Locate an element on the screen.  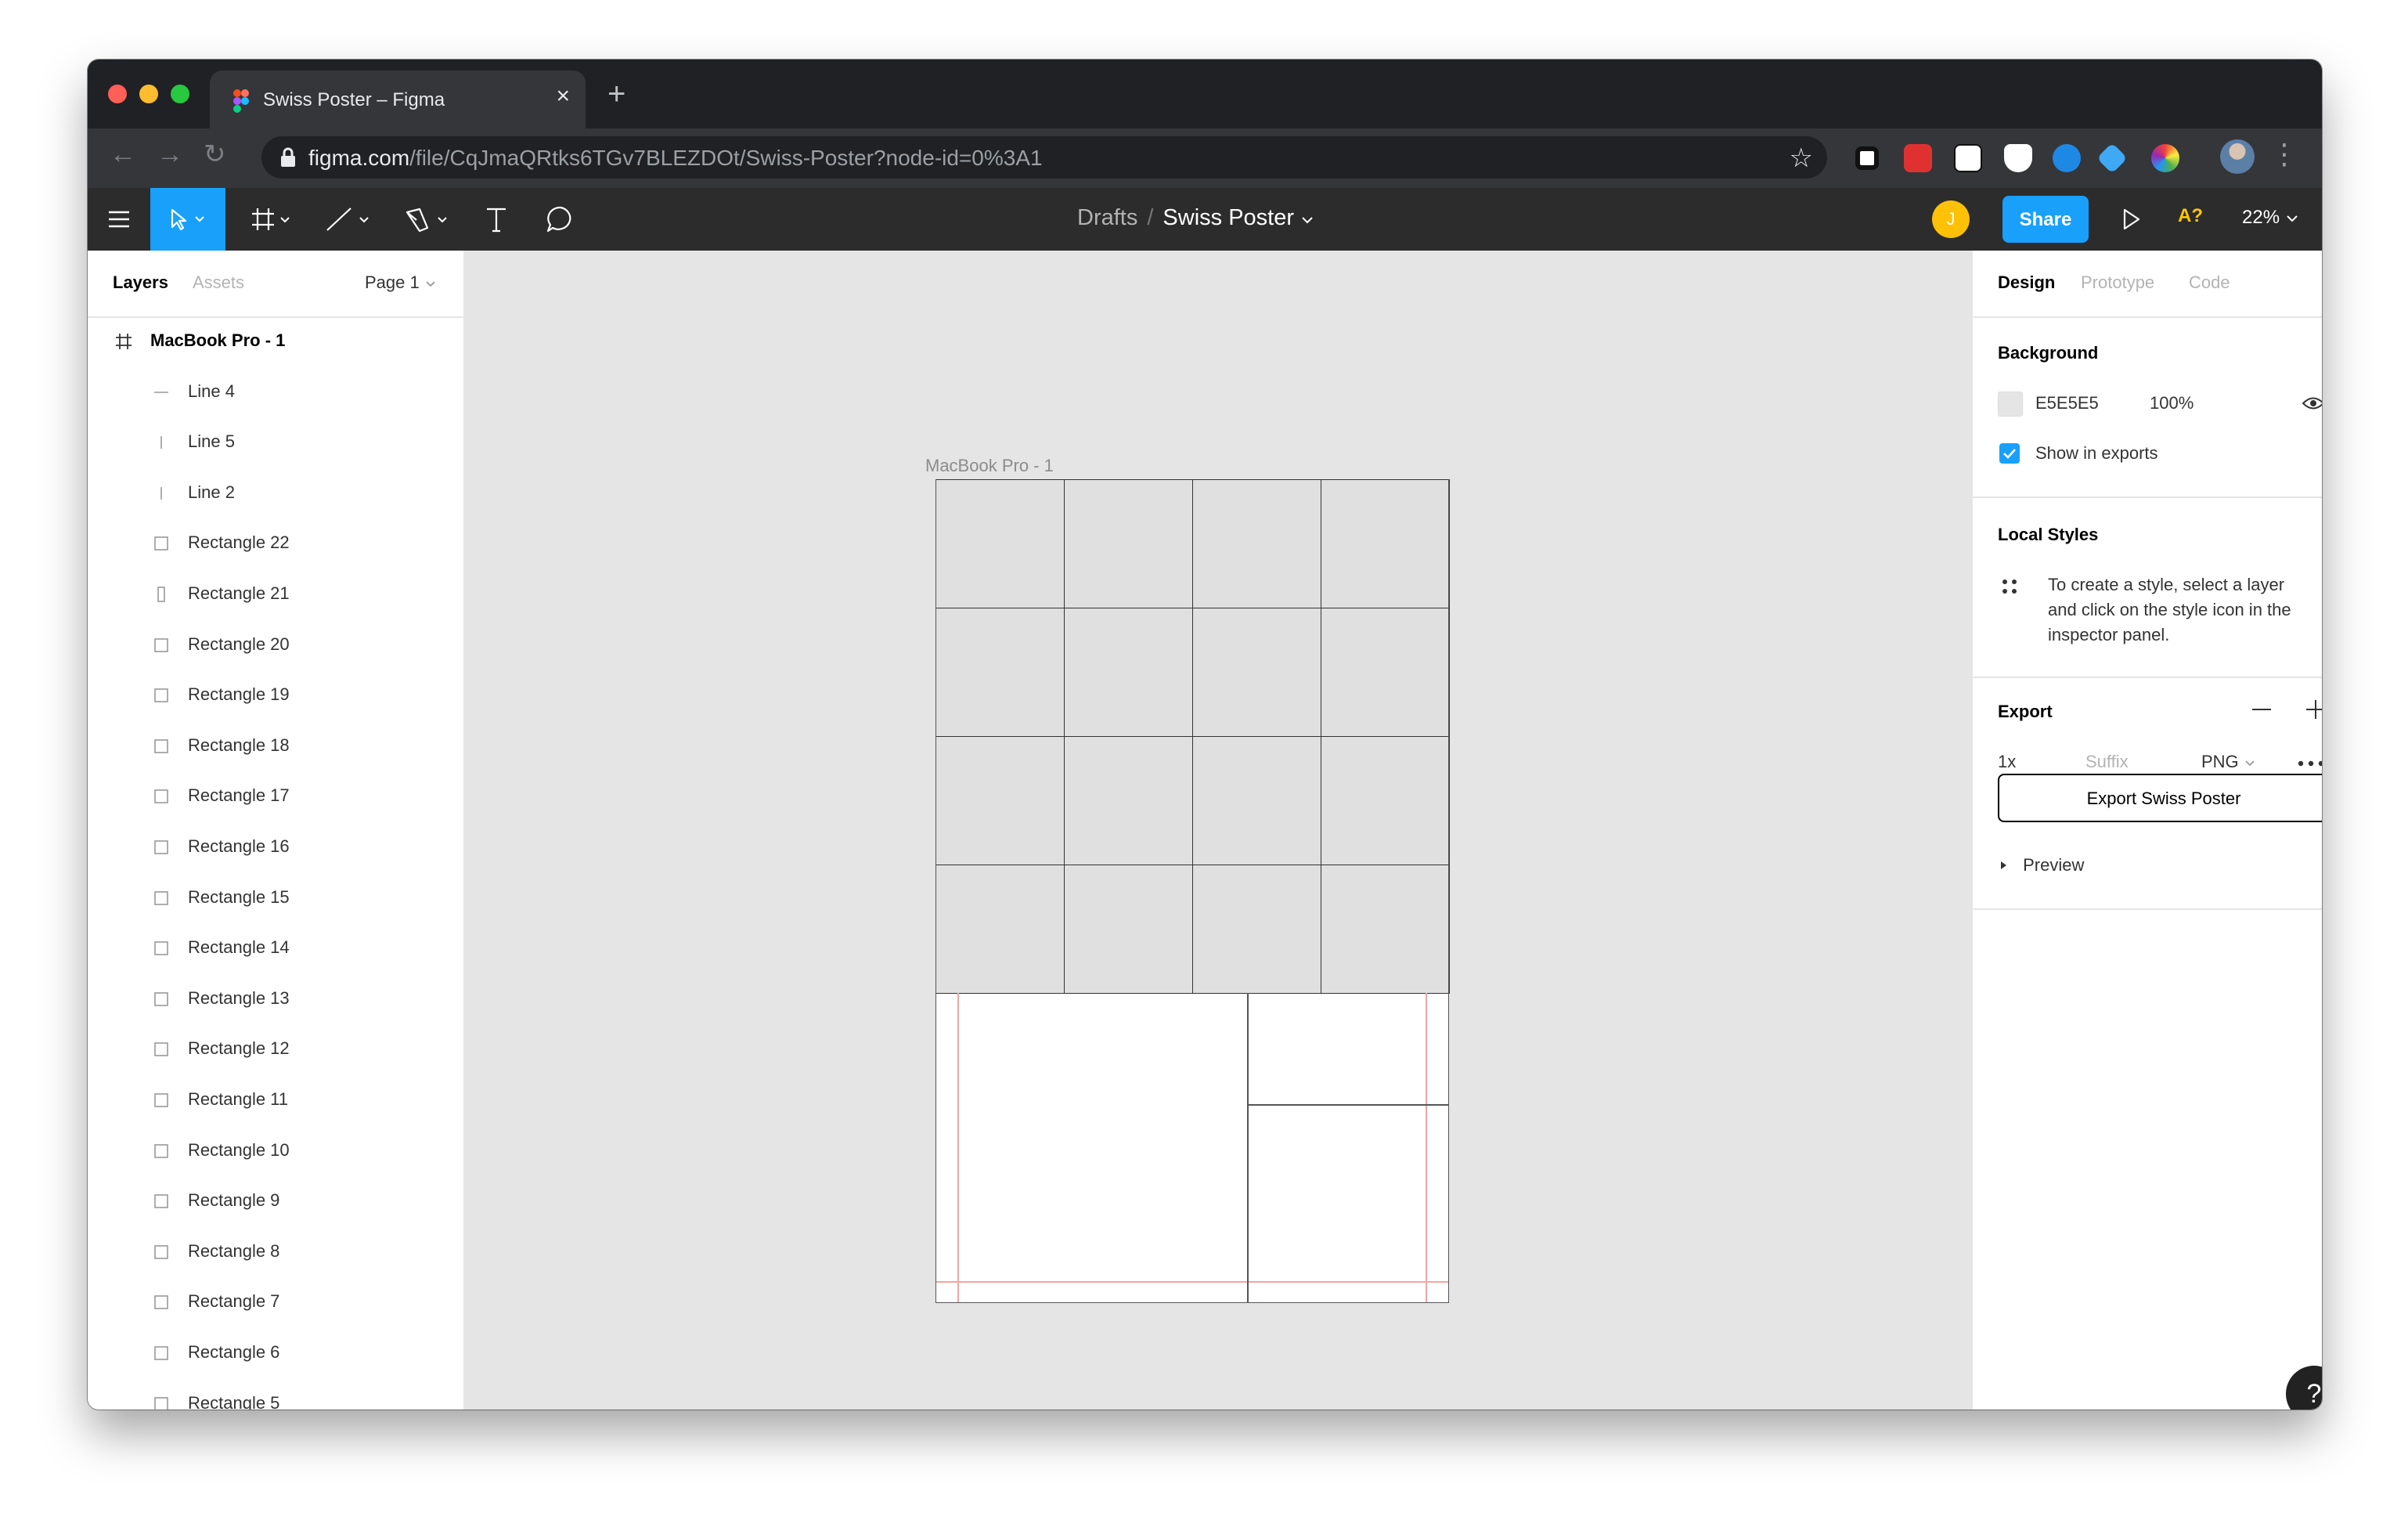
extension-pocket-icon is located at coordinates (2018, 158).